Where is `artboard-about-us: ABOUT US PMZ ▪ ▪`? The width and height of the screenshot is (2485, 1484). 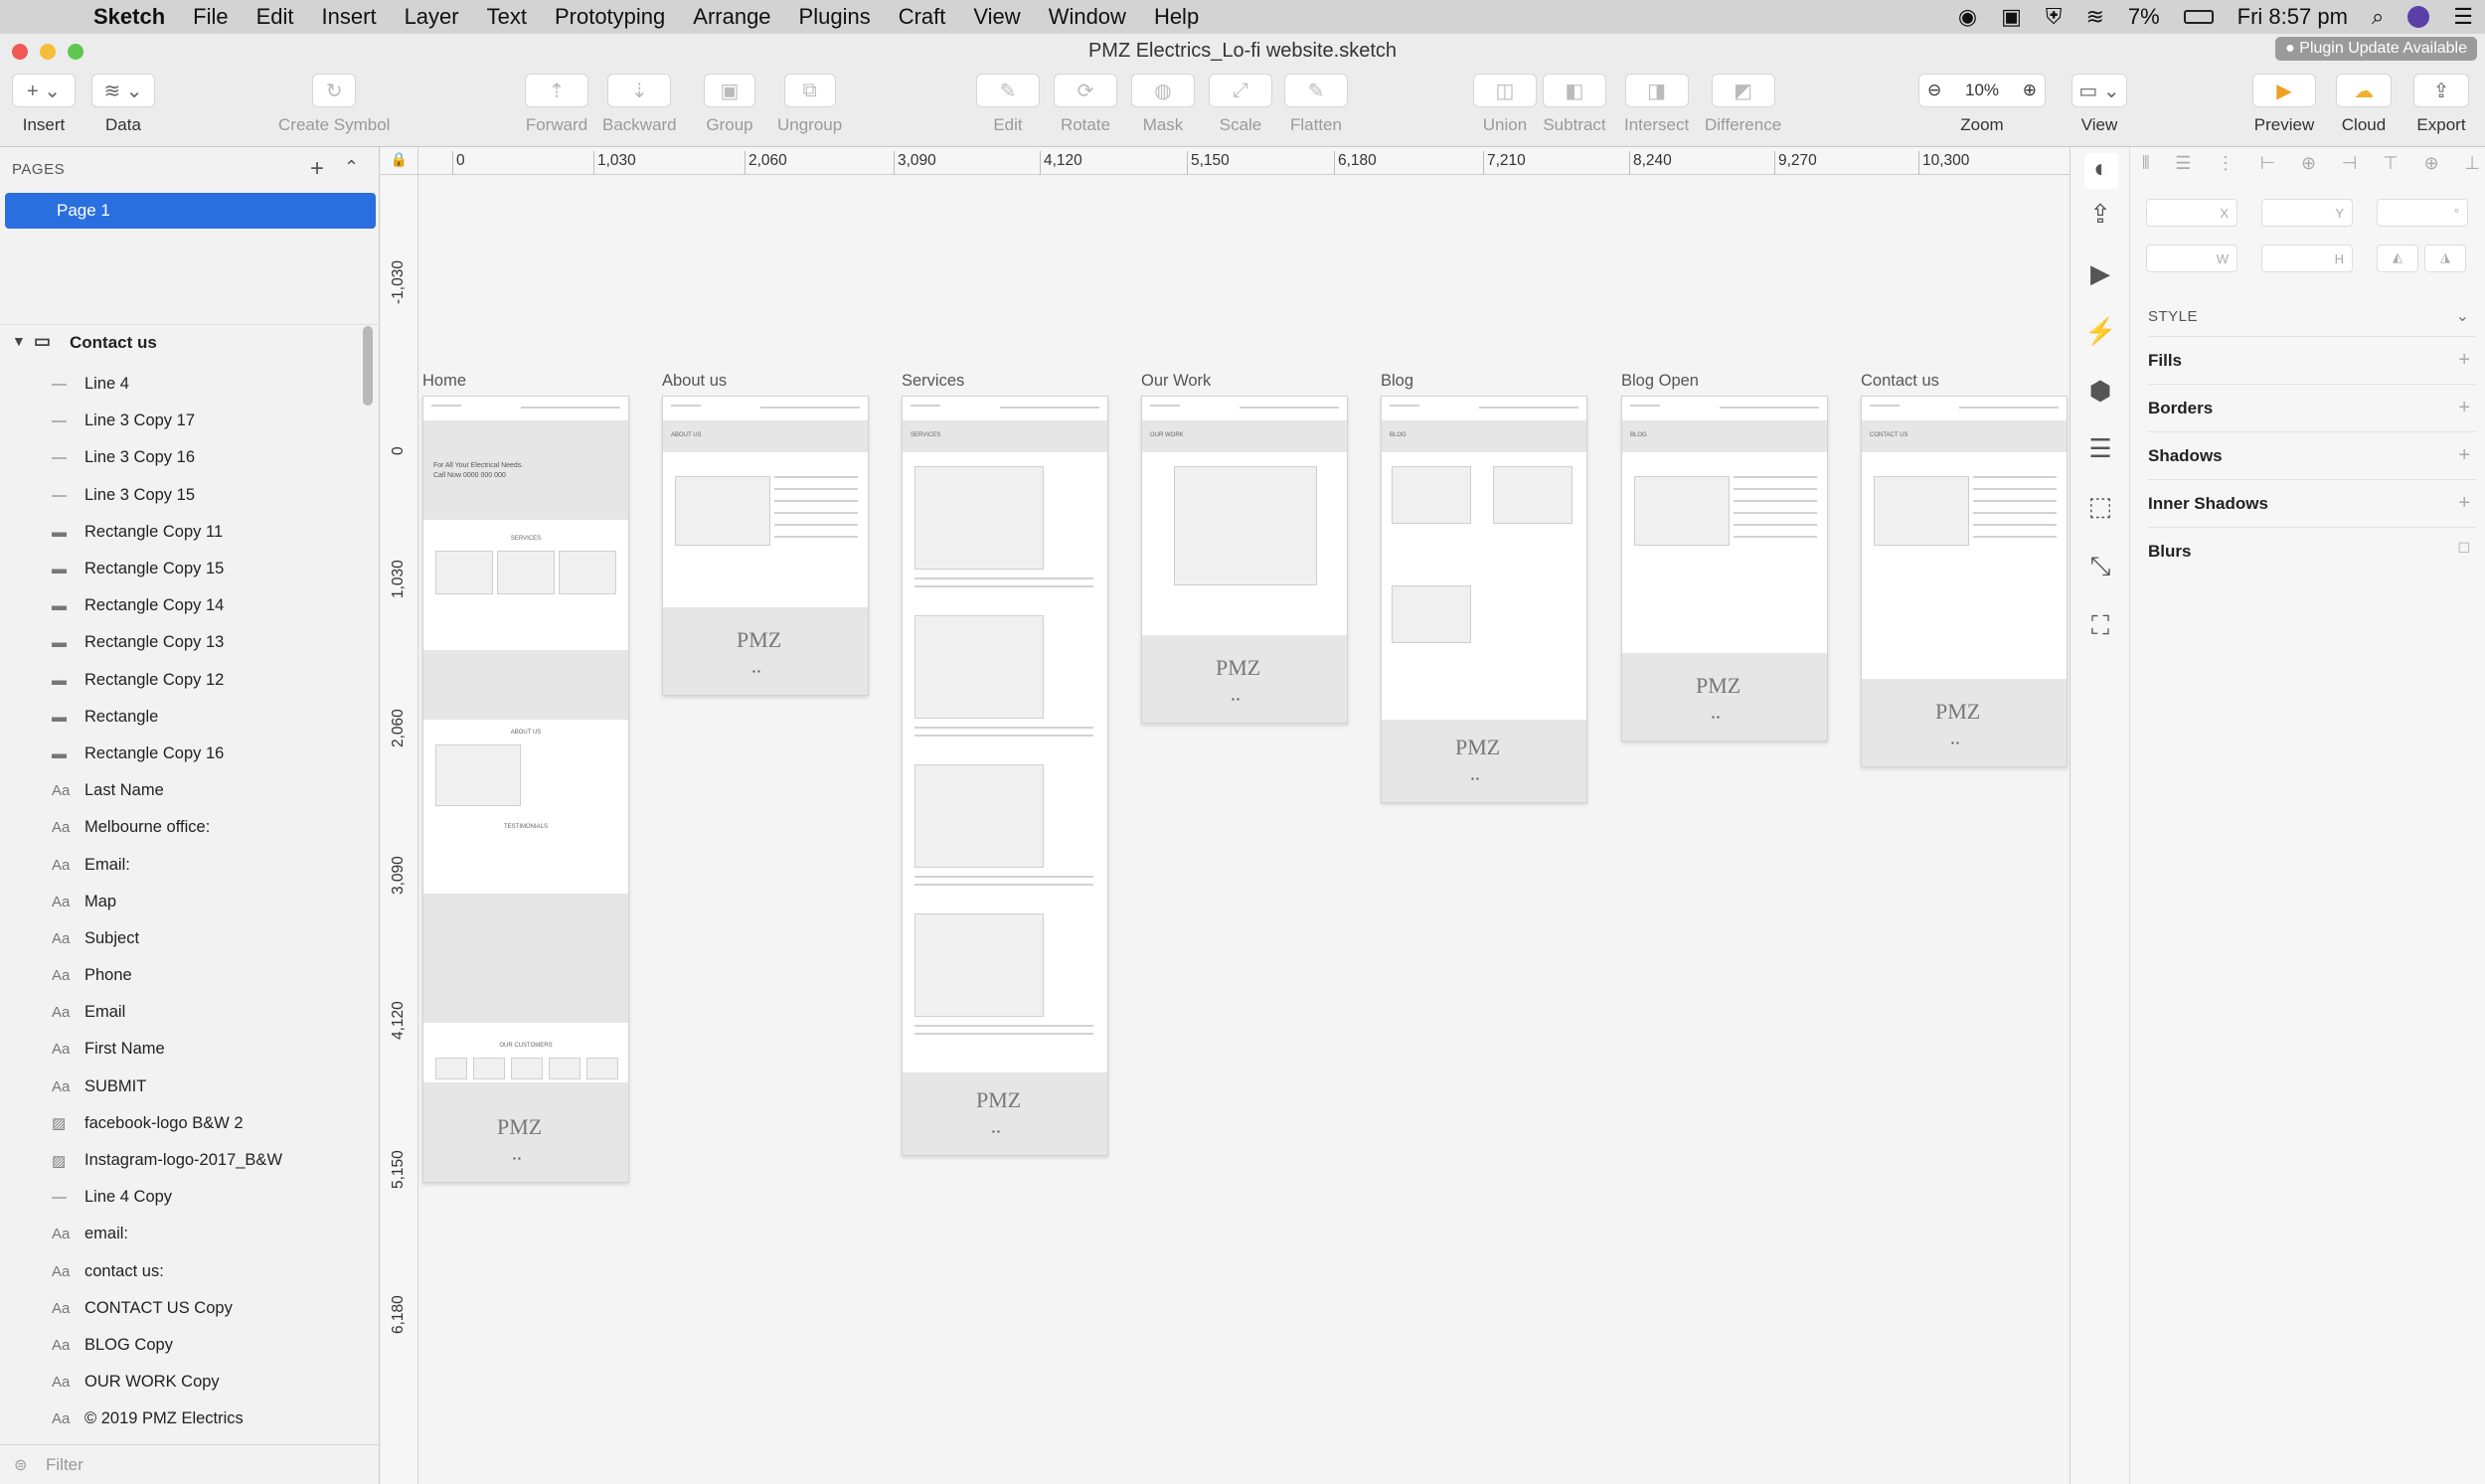
artboard-about-us: ABOUT US PMZ ▪ ▪ is located at coordinates (765, 546).